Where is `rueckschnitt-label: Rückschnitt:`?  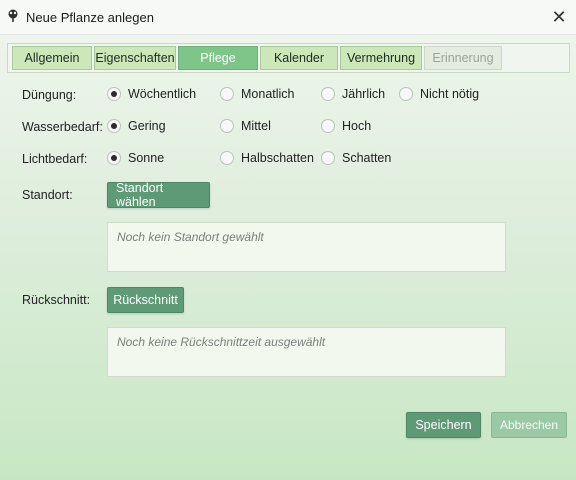 rueckschnitt-label: Rückschnitt: is located at coordinates (56, 300).